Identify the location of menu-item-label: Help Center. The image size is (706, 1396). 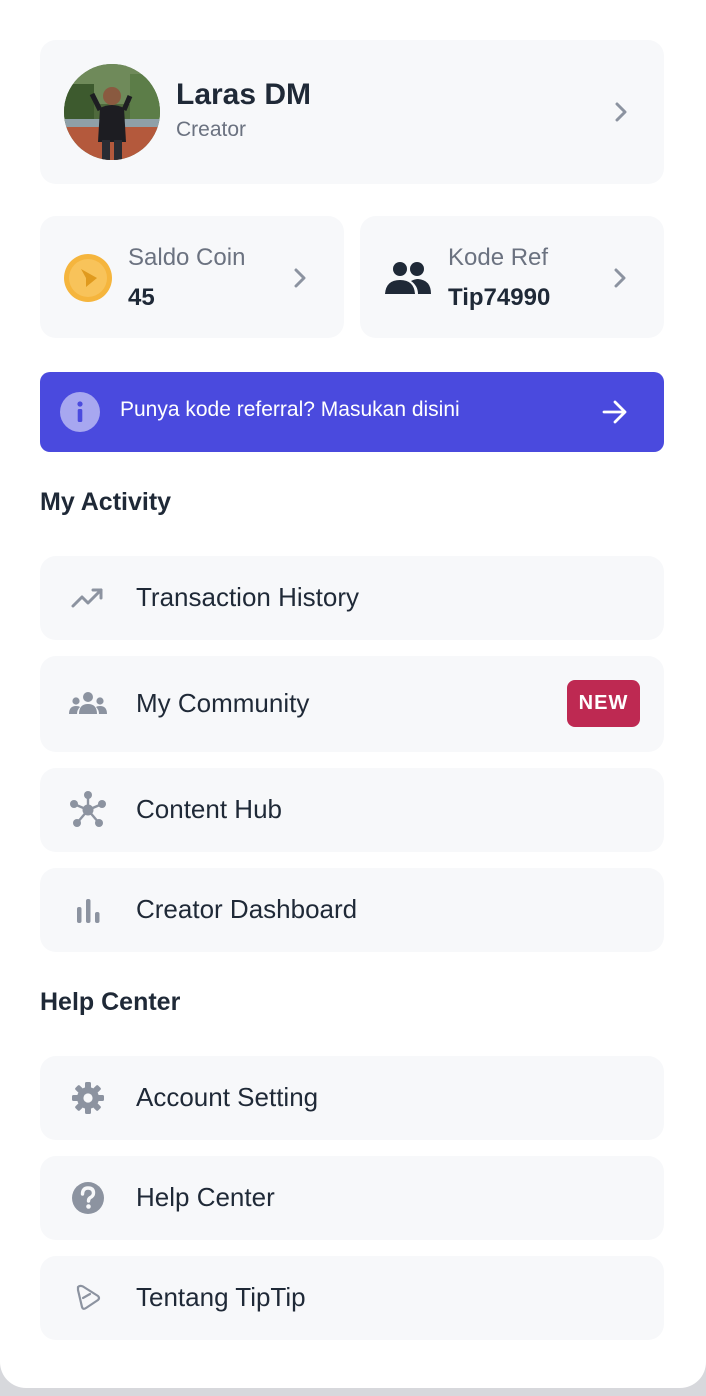
(205, 1197).